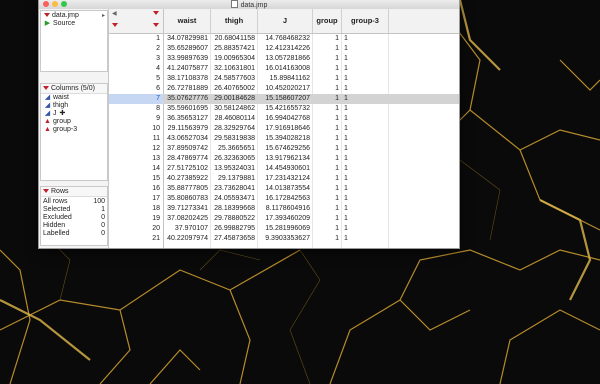 The height and width of the screenshot is (384, 600). Describe the element at coordinates (233, 99) in the screenshot. I see `data-cell-thigh: 29.00184628` at that location.